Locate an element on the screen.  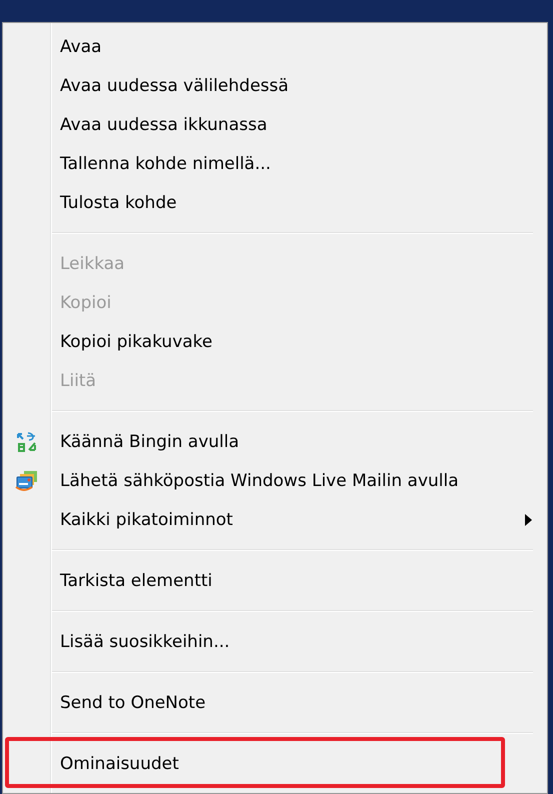
menu-item: Tulosta kohde is located at coordinates (118, 202).